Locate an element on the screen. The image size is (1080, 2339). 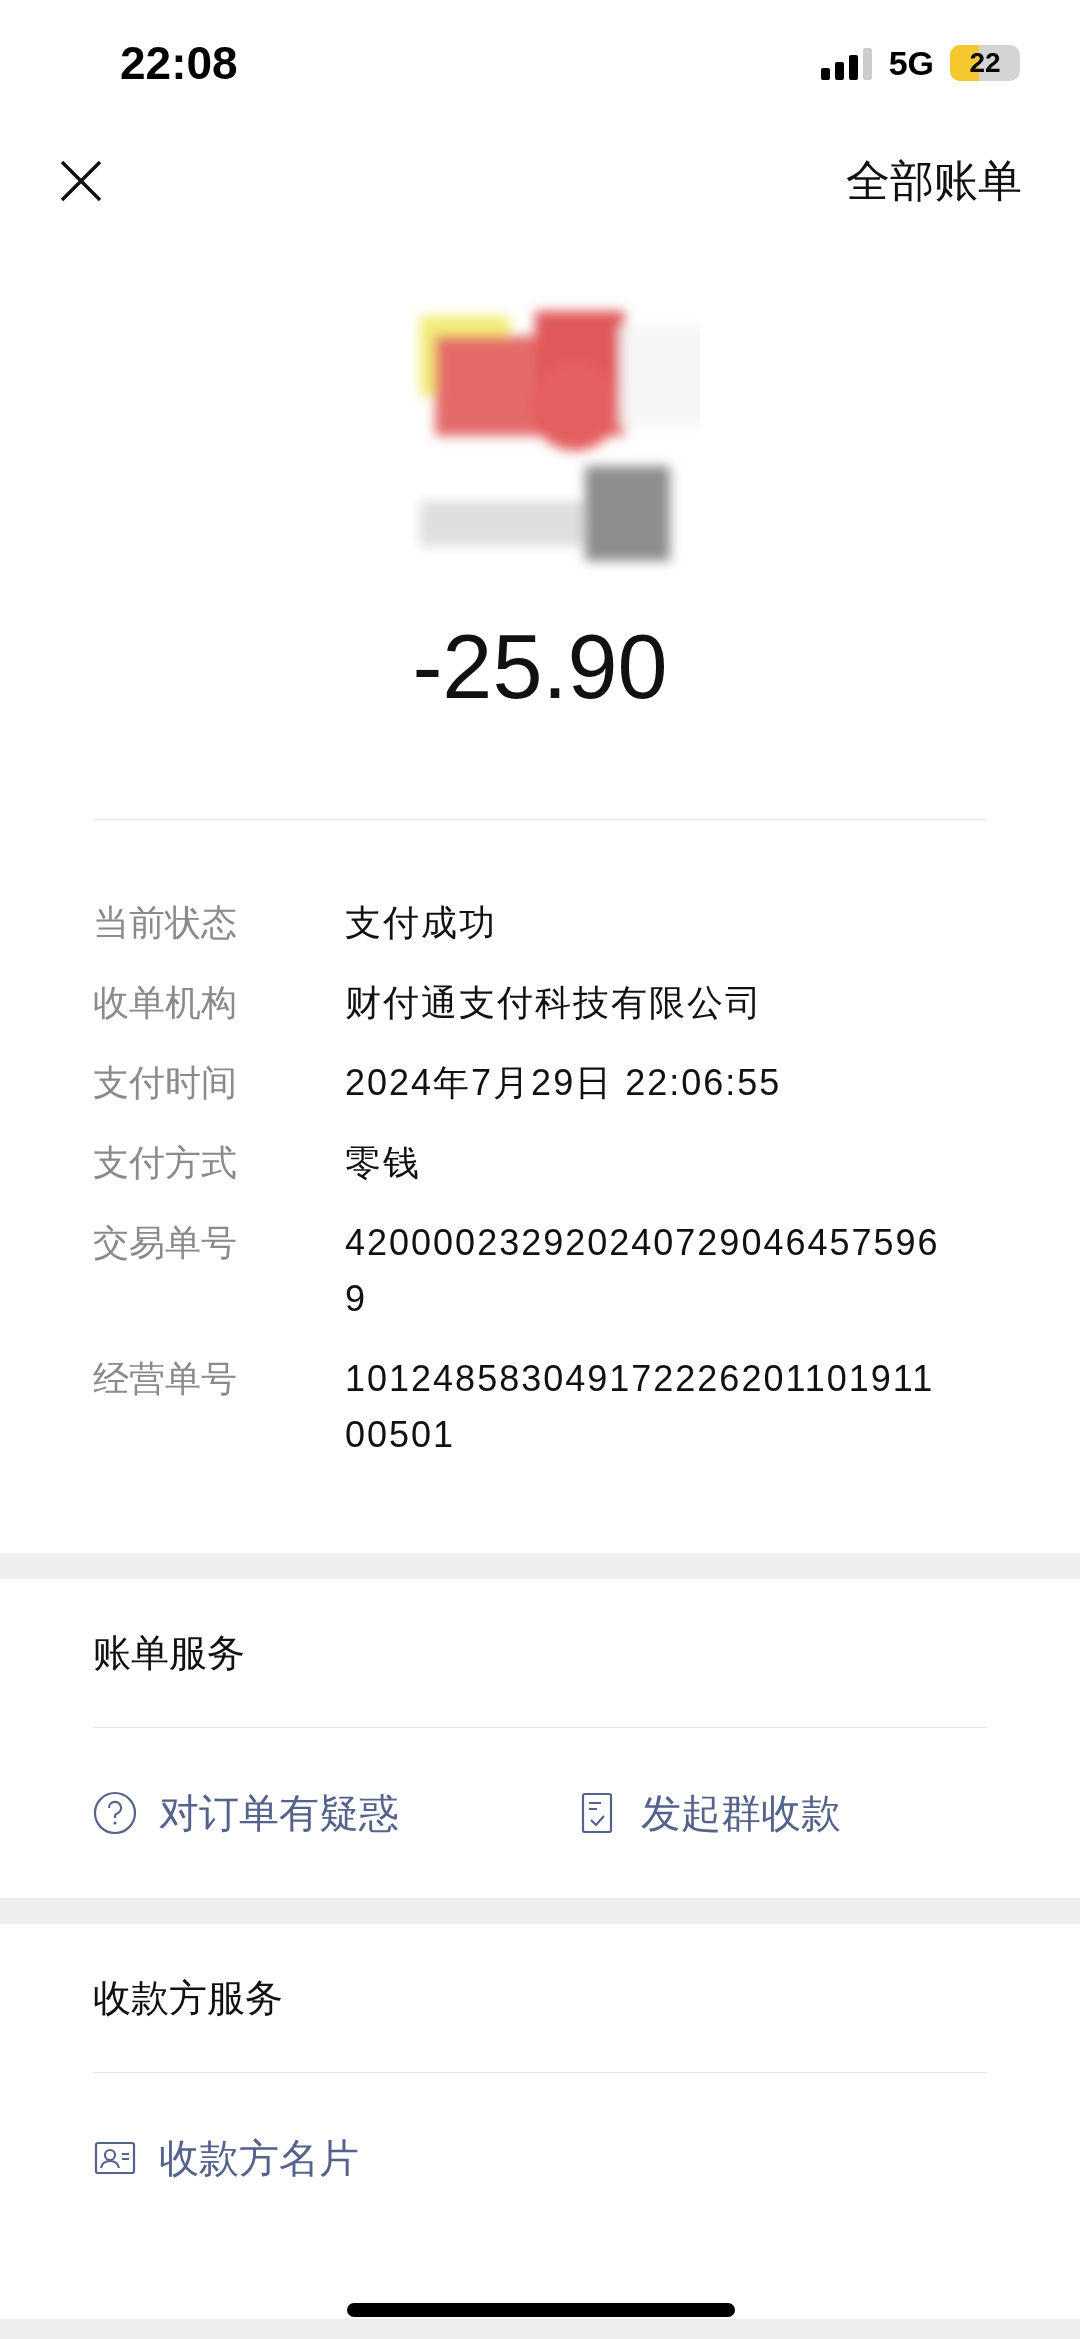
detail-label: 支付时间 is located at coordinates (165, 1083).